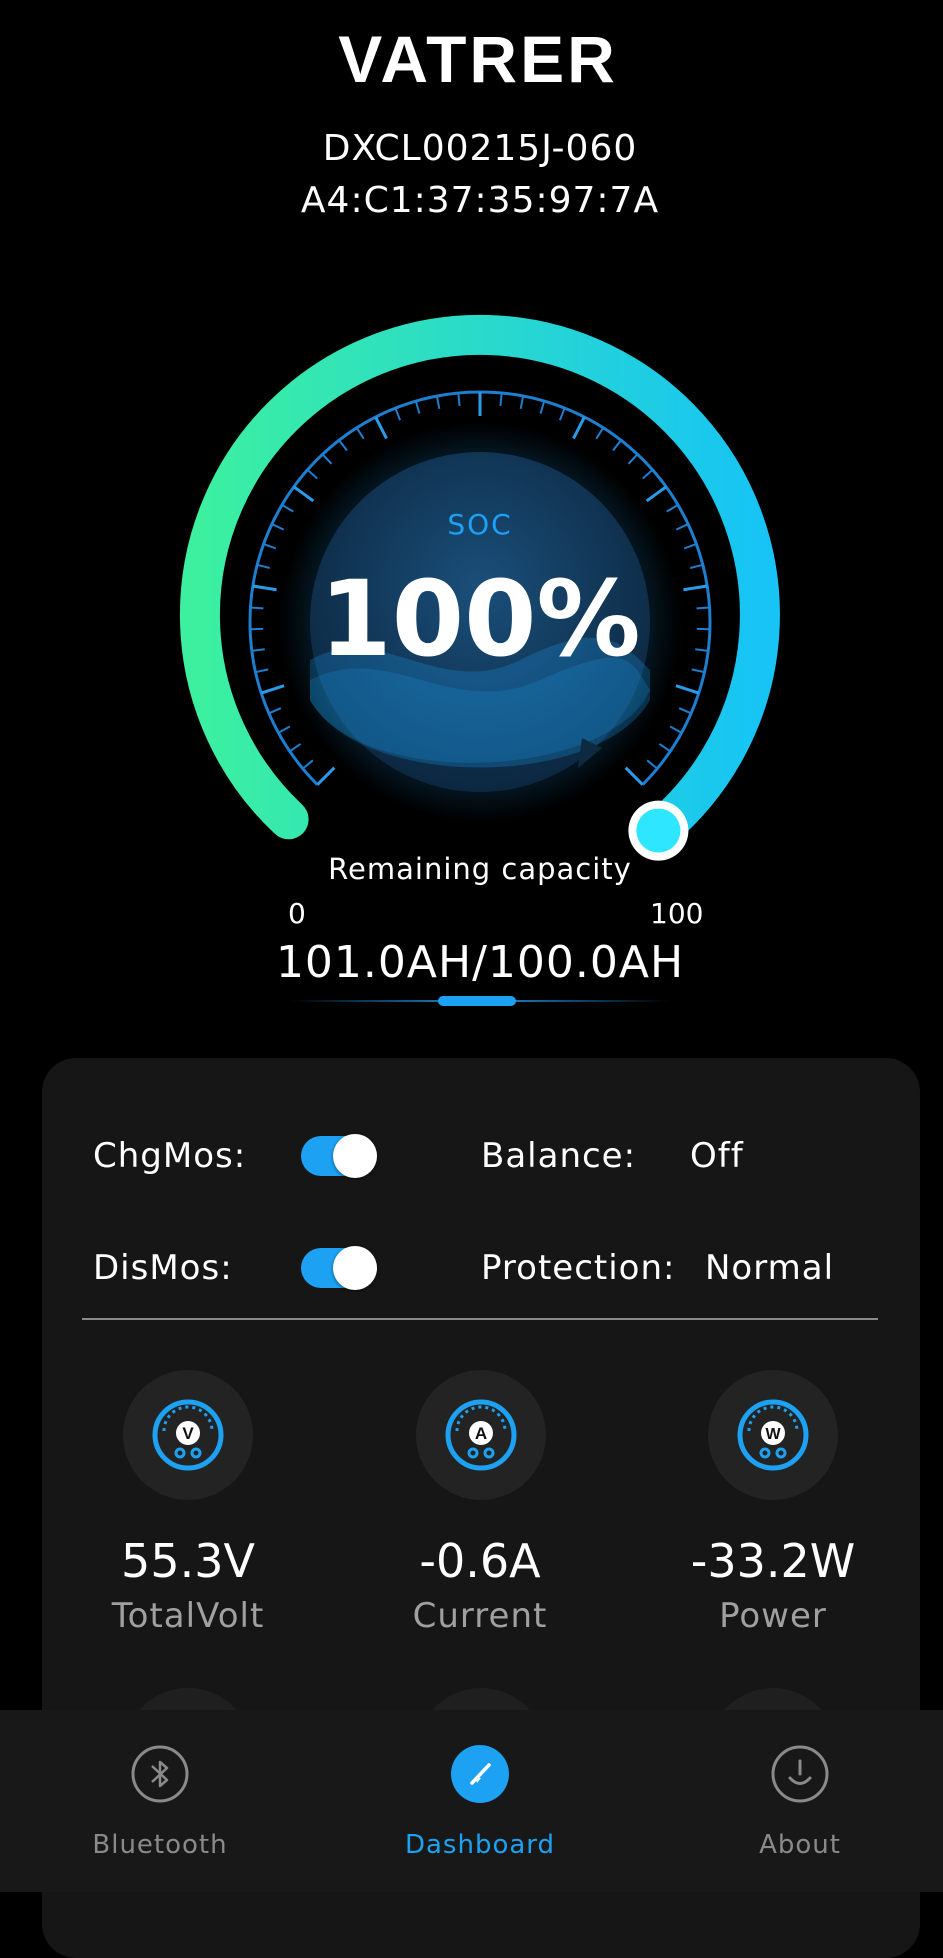 The image size is (943, 1958). Describe the element at coordinates (773, 1561) in the screenshot. I see `power-value: -33.2W` at that location.